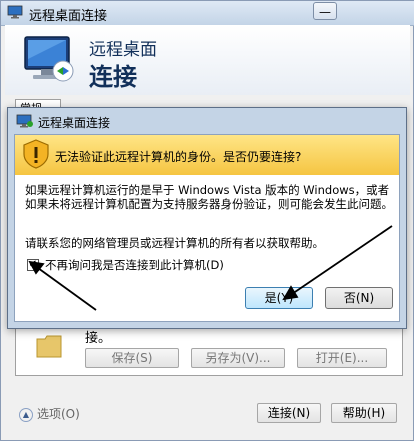 This screenshot has height=441, width=414. What do you see at coordinates (178, 157) in the screenshot?
I see `warning-text: 无法验证此远程计算机的身份。是否仍要连接?` at bounding box center [178, 157].